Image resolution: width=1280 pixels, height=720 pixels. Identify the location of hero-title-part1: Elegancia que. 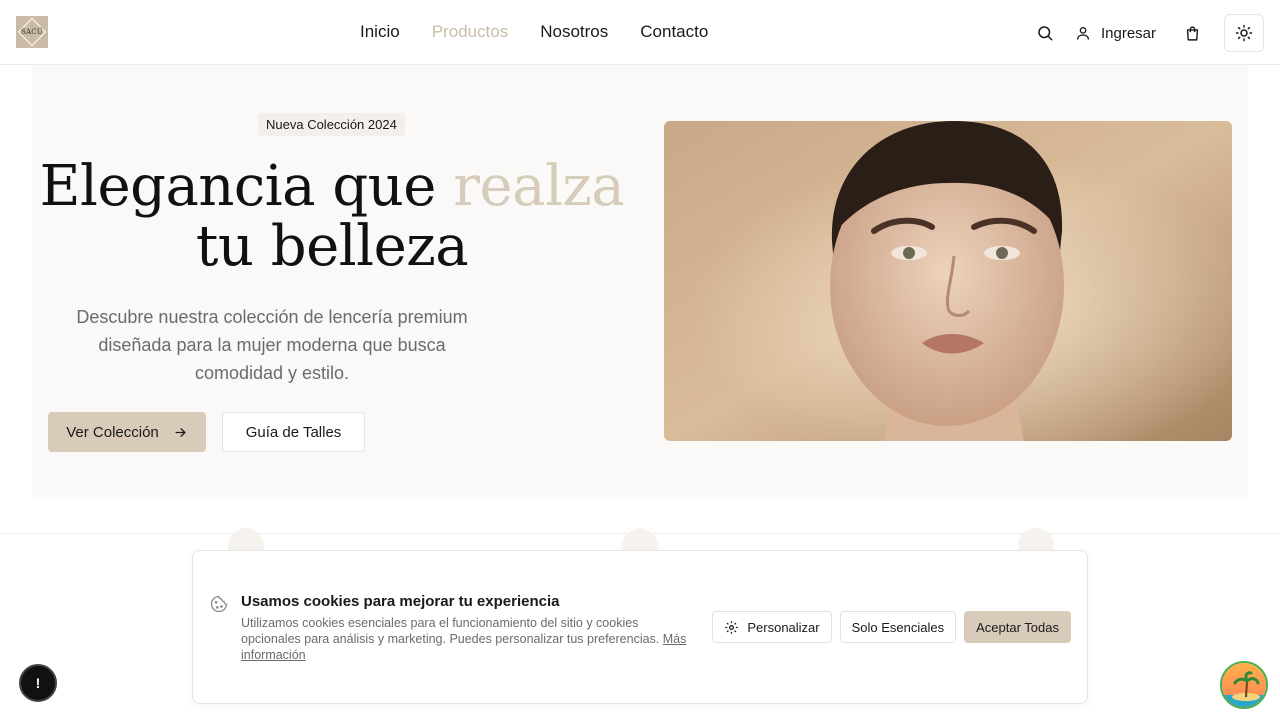
(246, 186).